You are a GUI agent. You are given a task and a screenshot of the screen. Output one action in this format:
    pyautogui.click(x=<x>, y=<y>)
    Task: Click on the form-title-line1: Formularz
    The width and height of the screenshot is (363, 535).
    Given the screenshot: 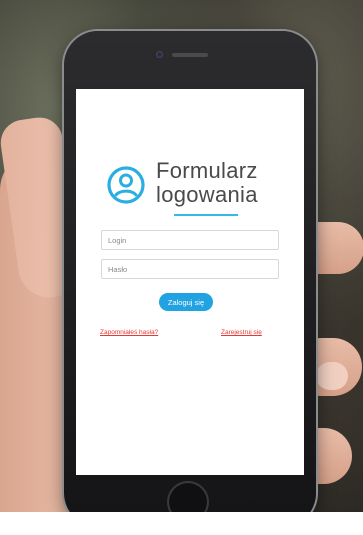 What is the action you would take?
    pyautogui.click(x=207, y=170)
    